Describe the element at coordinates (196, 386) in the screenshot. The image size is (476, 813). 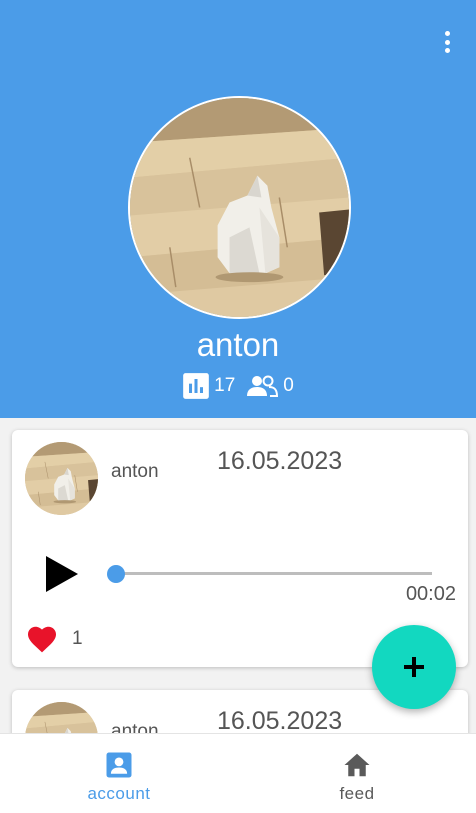
I see `bar-chart-icon` at that location.